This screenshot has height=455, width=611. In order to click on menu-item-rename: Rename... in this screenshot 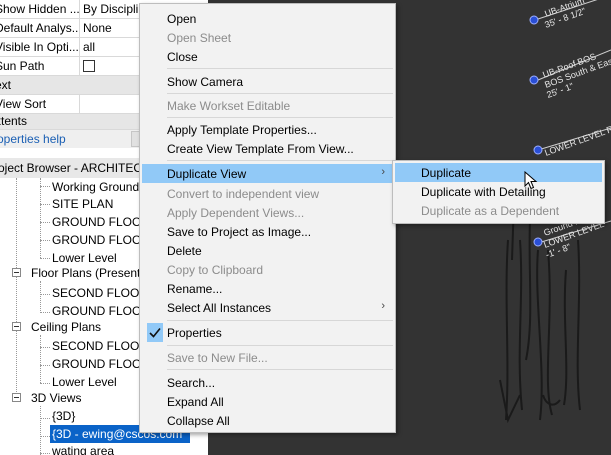, I will do `click(267, 288)`.